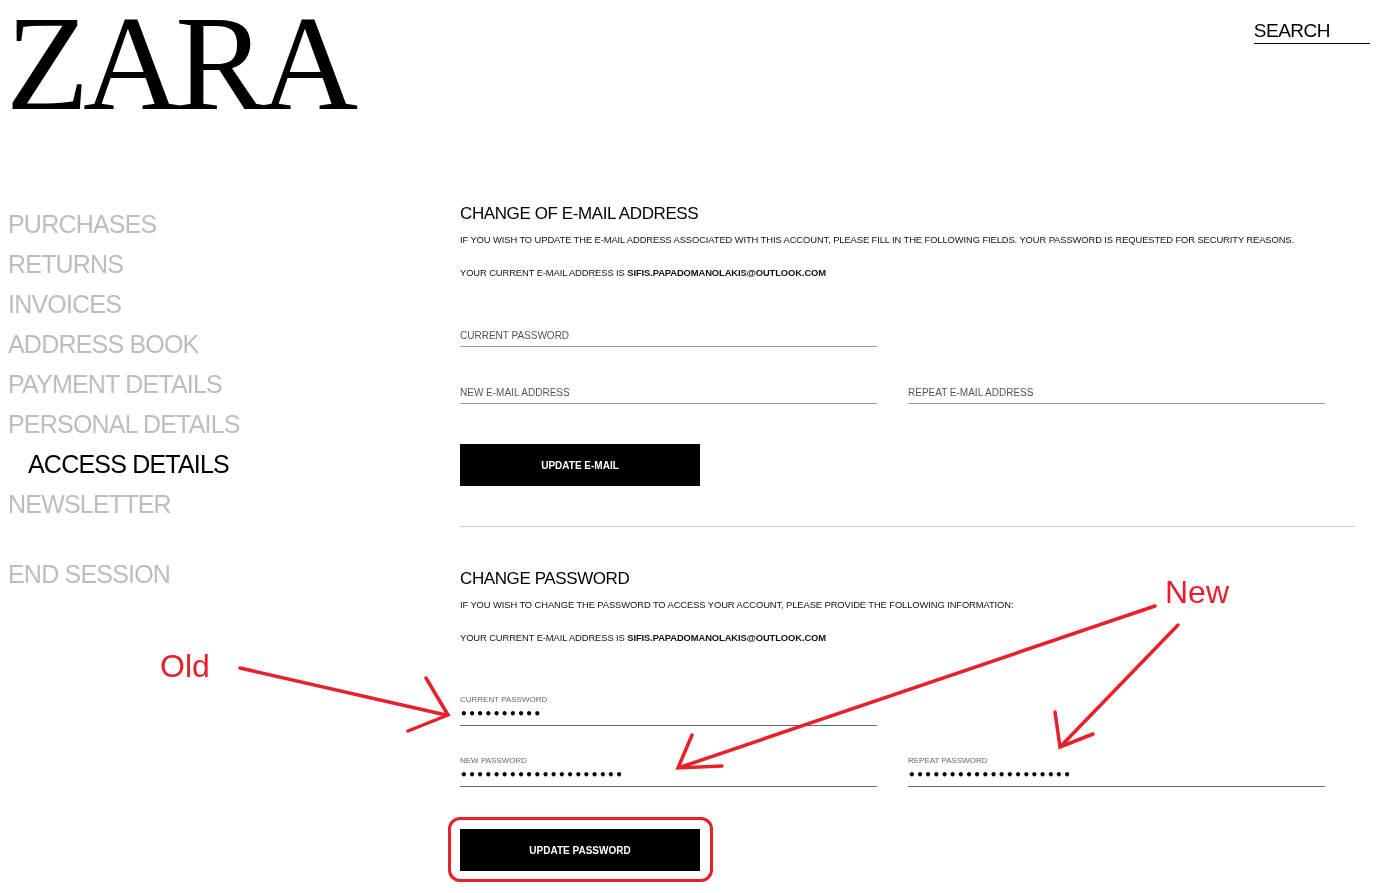 The width and height of the screenshot is (1396, 893). Describe the element at coordinates (118, 464) in the screenshot. I see `sidebar-item: ACCESS DETAILS` at that location.